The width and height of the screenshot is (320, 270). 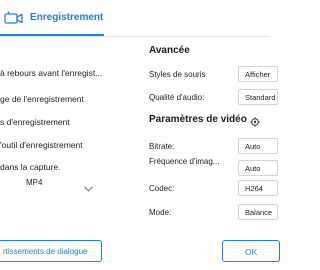 What do you see at coordinates (162, 146) in the screenshot?
I see `label-bitrate: Bitrate:` at bounding box center [162, 146].